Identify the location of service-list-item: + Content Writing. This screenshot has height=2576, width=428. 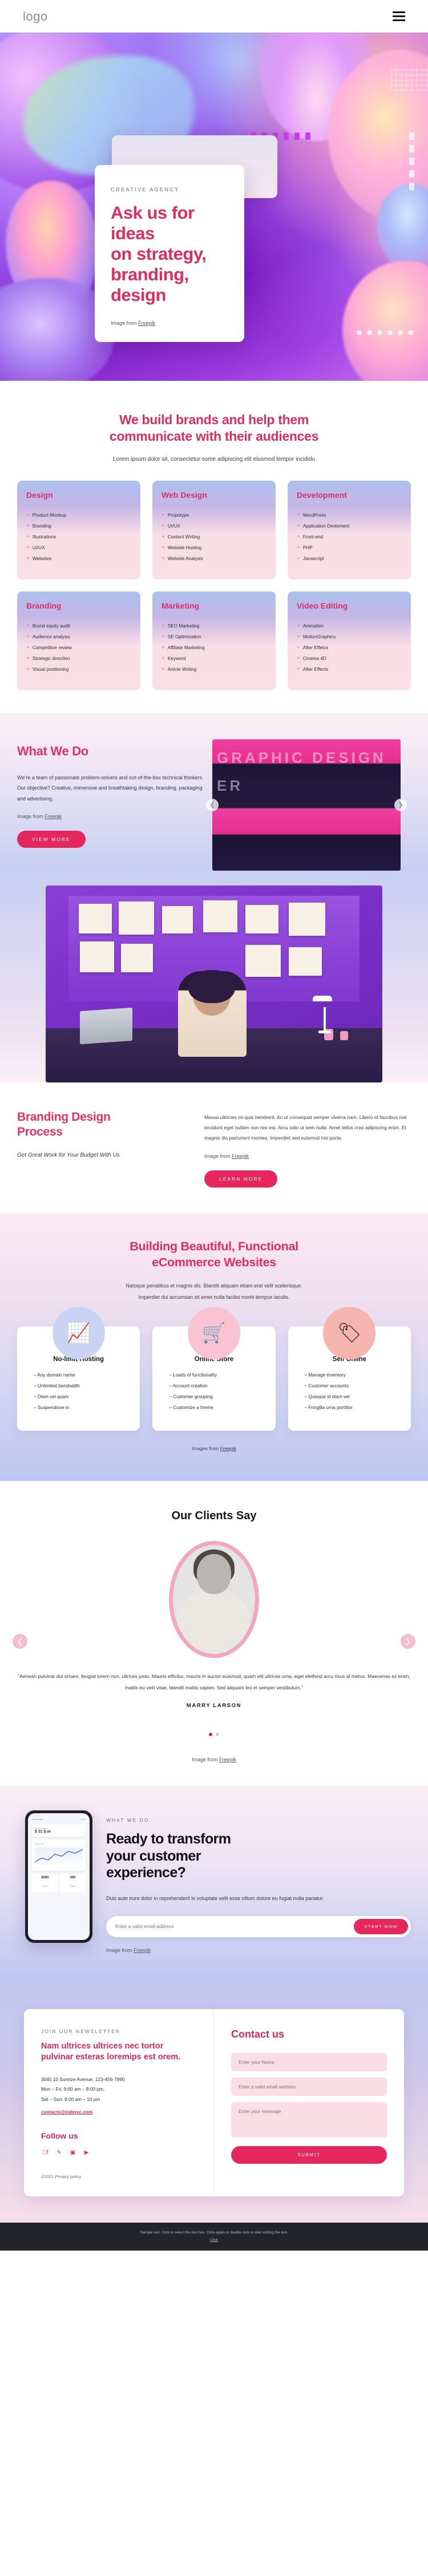
(214, 537).